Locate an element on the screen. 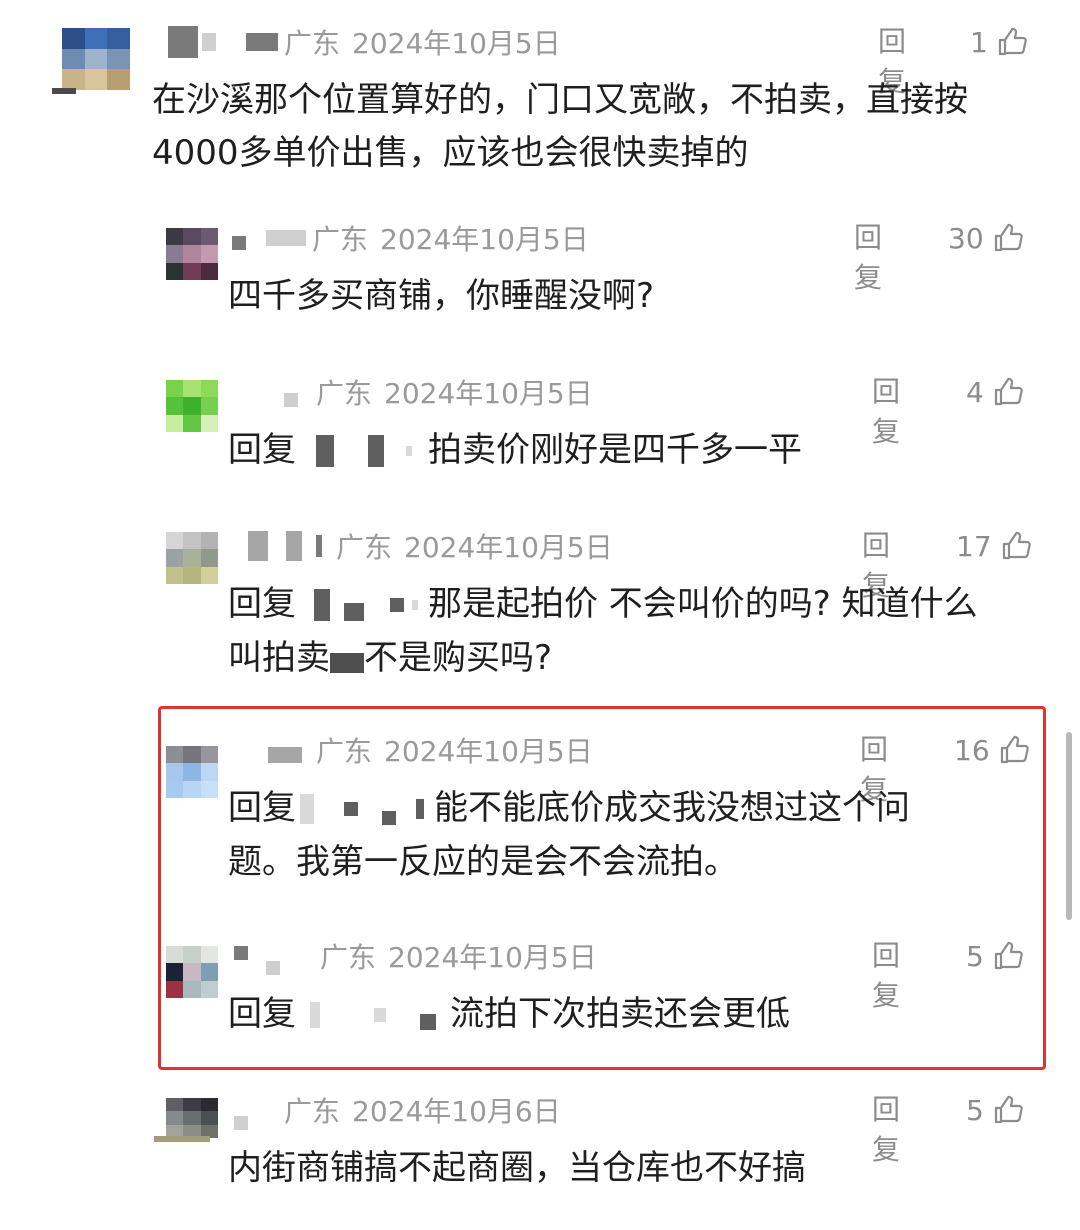 The height and width of the screenshot is (1230, 1080). like-count: 17 is located at coordinates (974, 546).